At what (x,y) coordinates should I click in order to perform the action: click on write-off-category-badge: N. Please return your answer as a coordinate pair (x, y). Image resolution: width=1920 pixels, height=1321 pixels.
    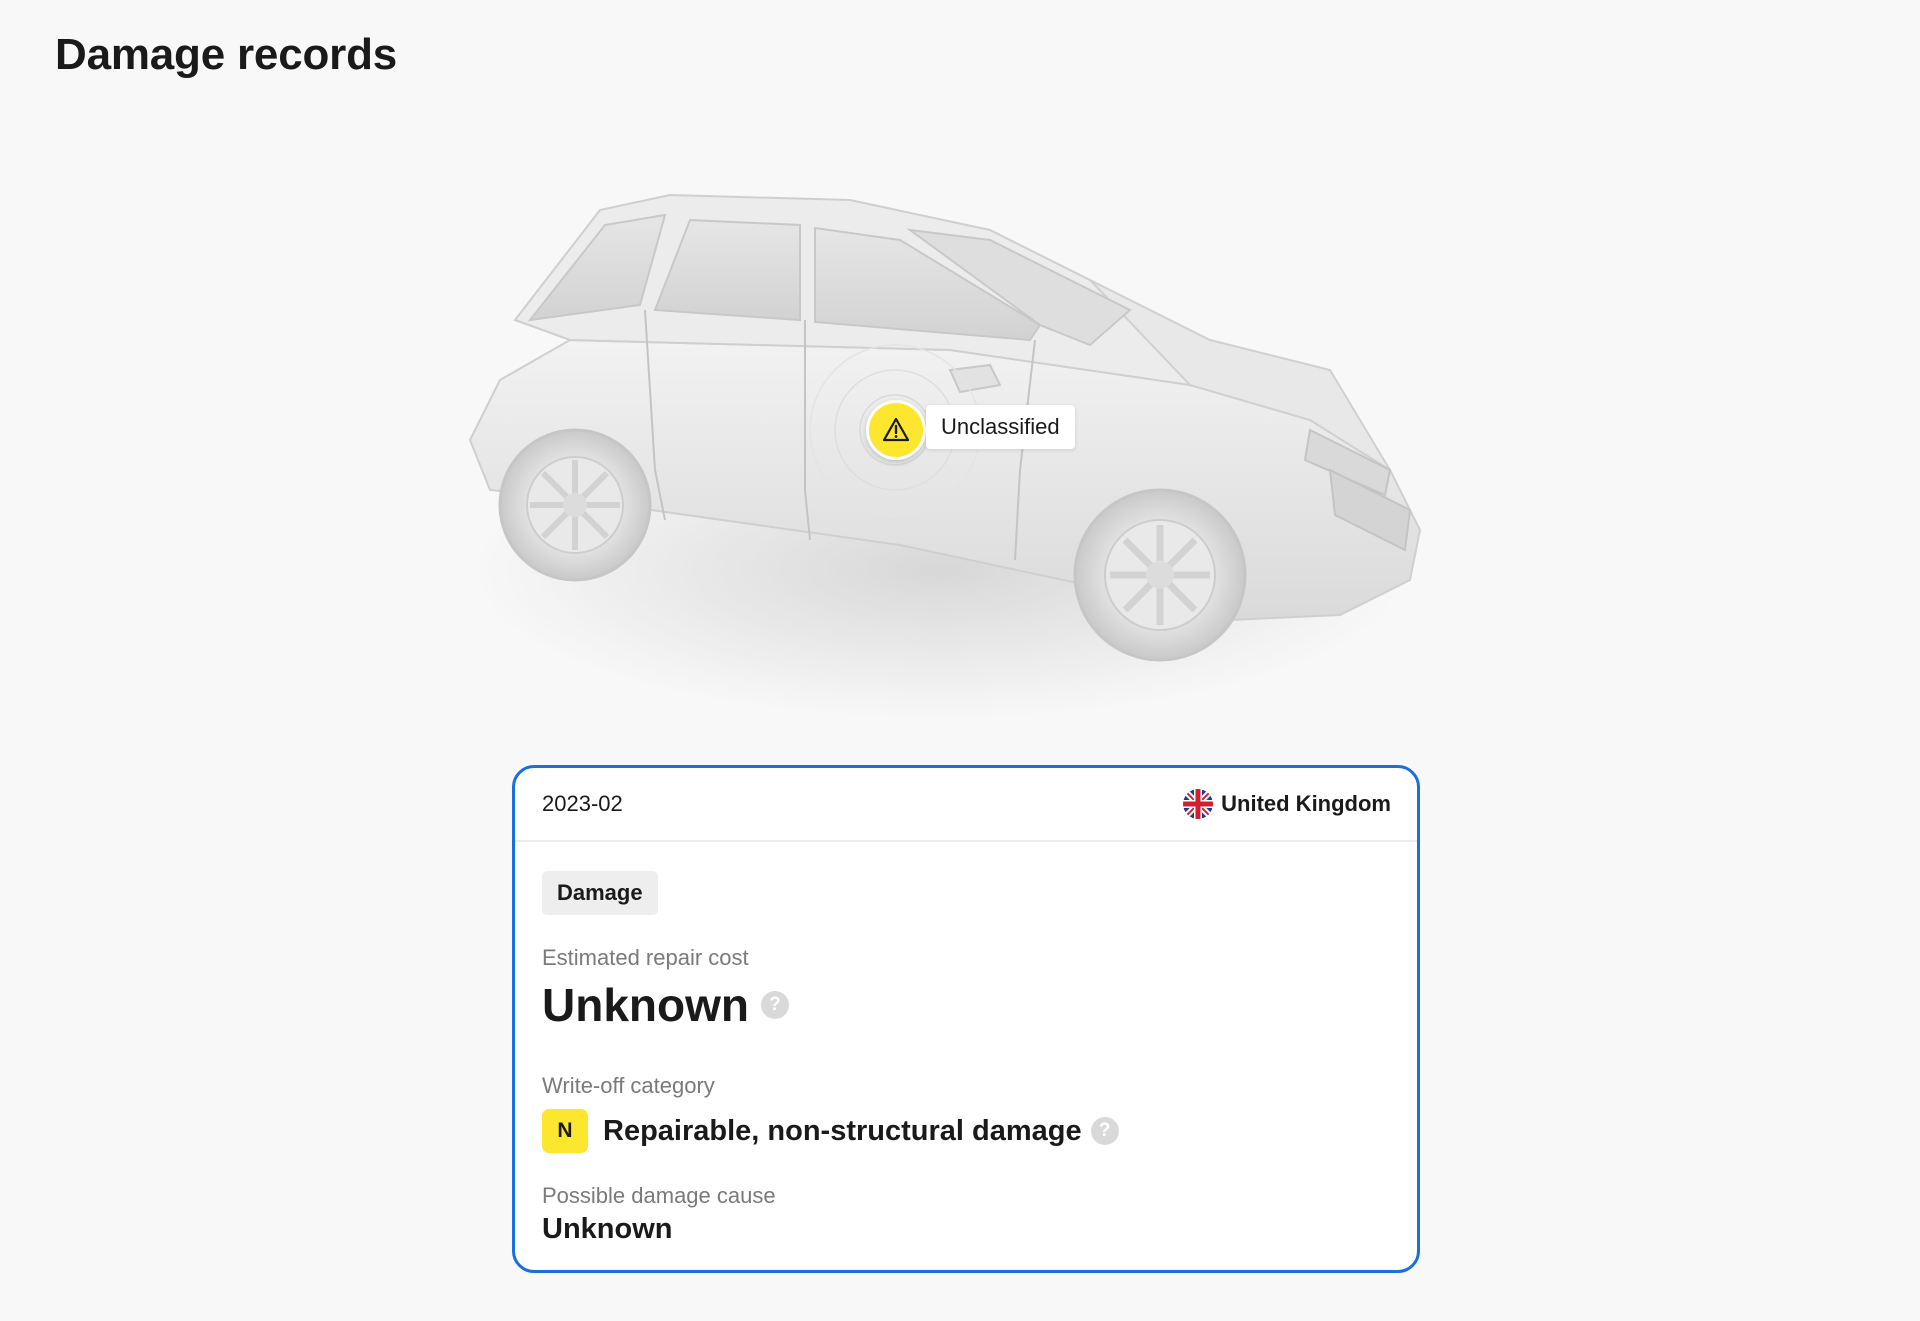
    Looking at the image, I should click on (565, 1131).